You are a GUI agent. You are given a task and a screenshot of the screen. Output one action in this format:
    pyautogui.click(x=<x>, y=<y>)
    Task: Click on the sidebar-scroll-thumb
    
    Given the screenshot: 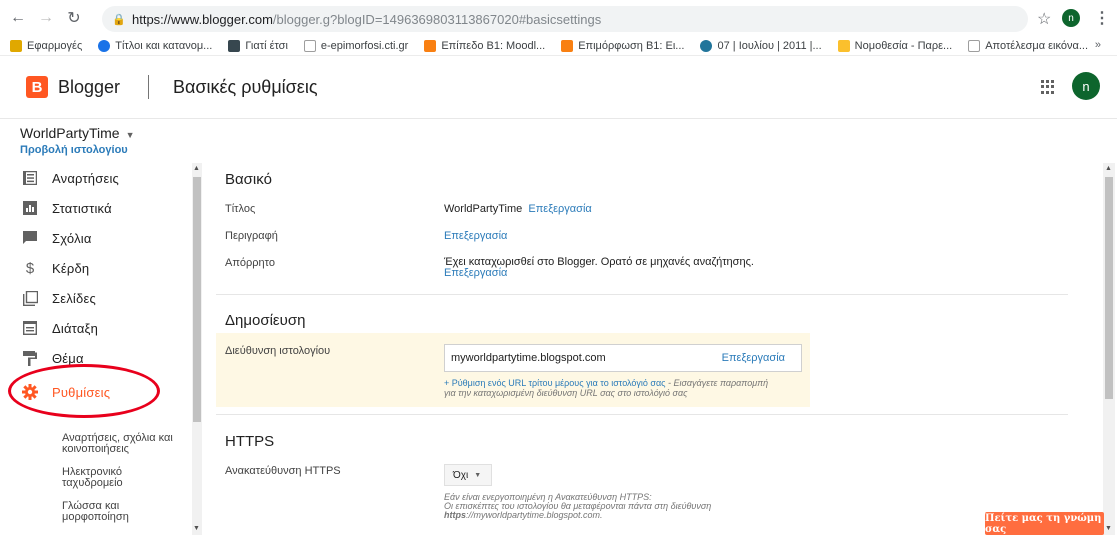 What is the action you would take?
    pyautogui.click(x=197, y=299)
    